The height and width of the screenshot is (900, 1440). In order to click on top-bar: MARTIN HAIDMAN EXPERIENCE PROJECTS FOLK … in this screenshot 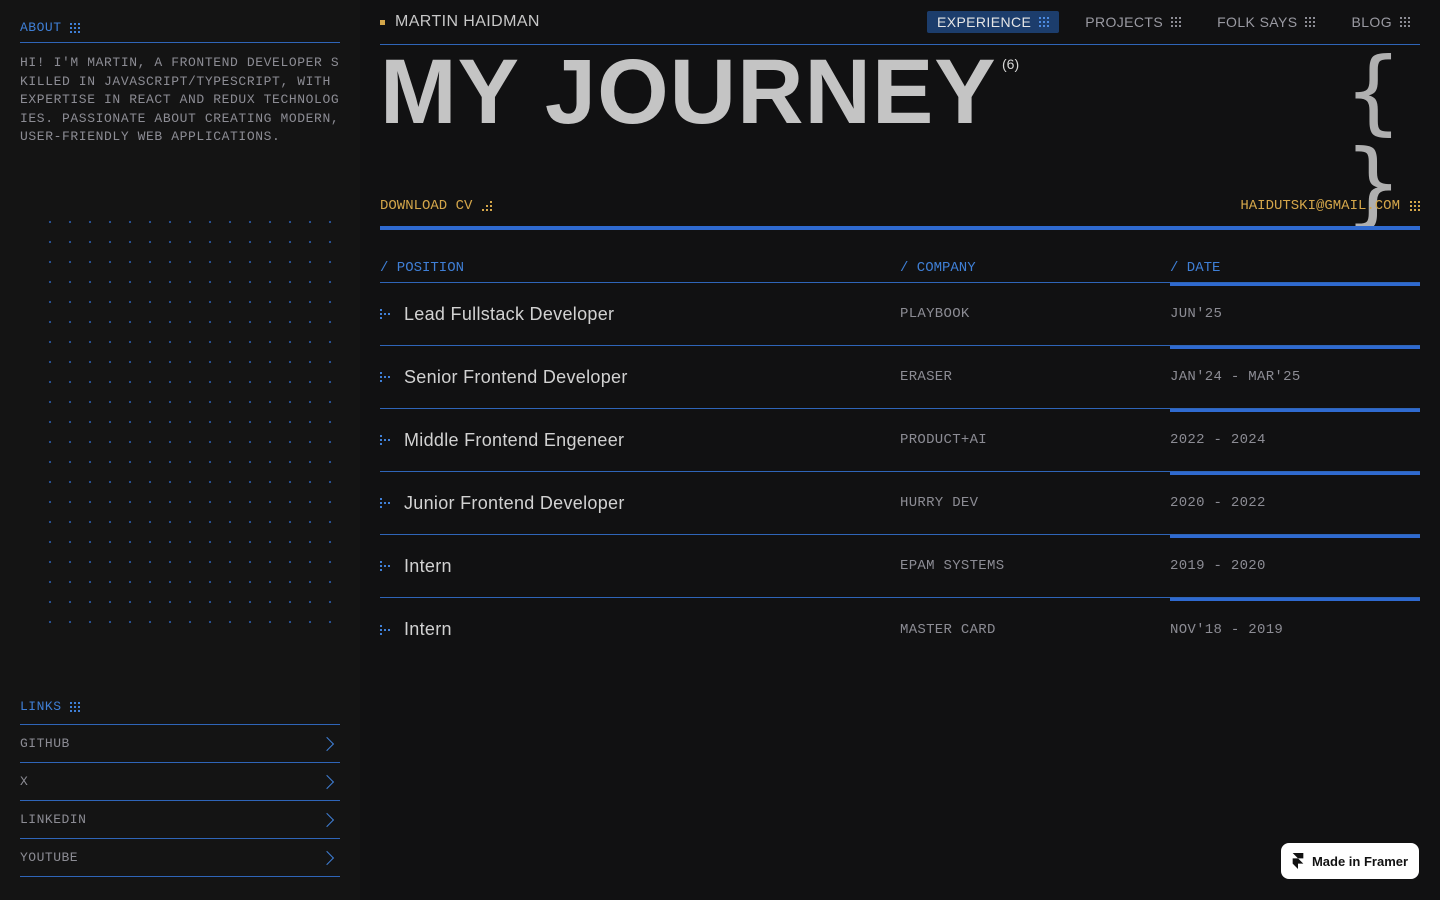, I will do `click(900, 22)`.